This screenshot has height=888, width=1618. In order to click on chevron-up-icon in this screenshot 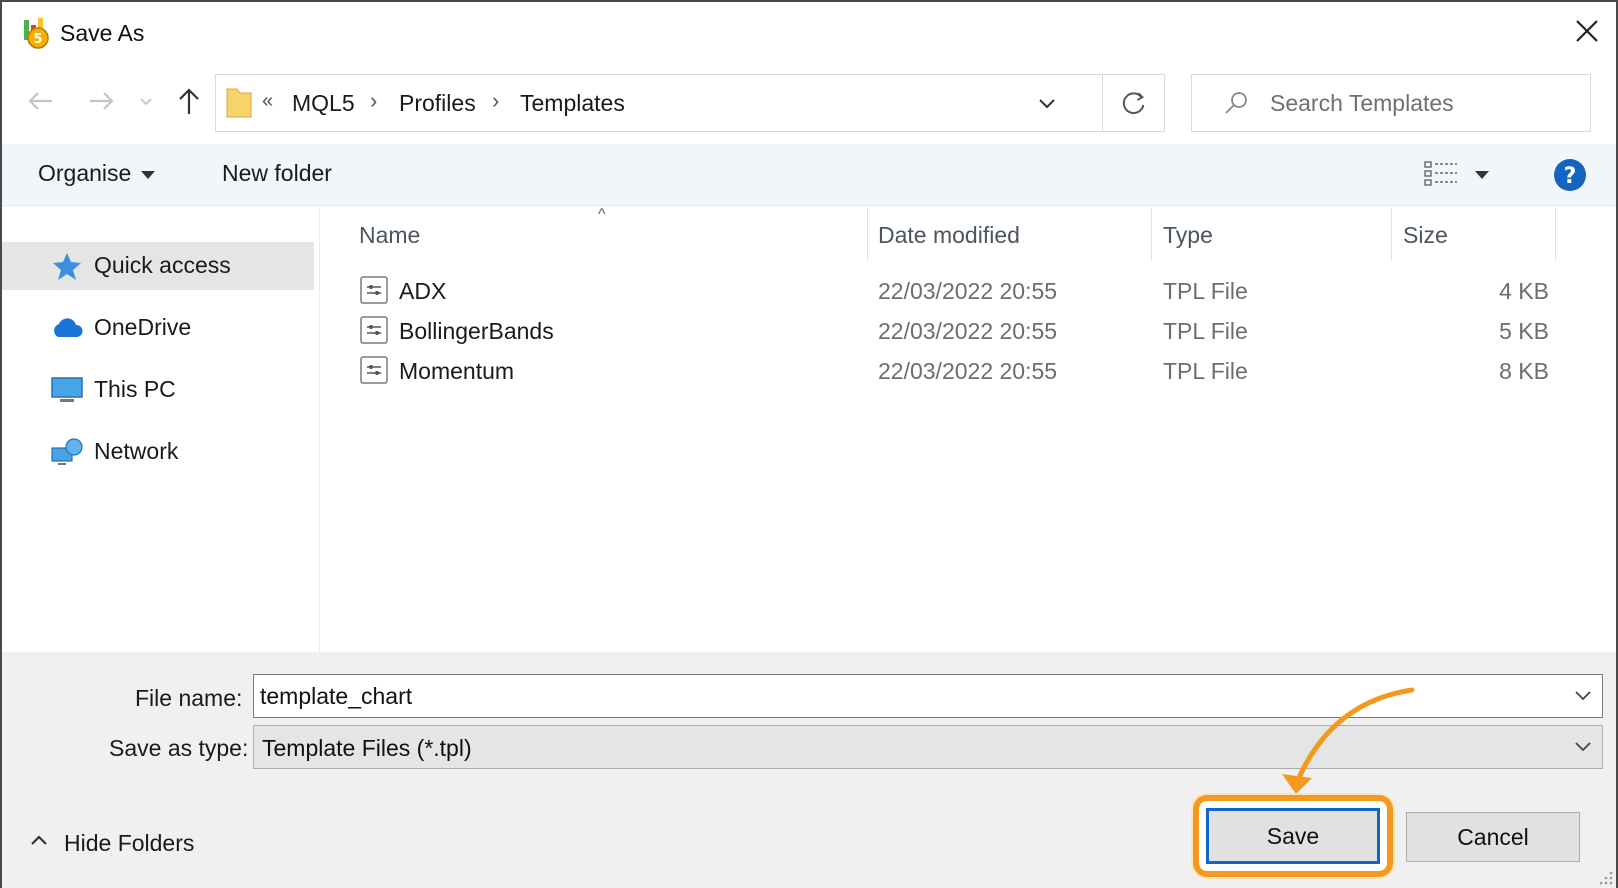, I will do `click(39, 840)`.